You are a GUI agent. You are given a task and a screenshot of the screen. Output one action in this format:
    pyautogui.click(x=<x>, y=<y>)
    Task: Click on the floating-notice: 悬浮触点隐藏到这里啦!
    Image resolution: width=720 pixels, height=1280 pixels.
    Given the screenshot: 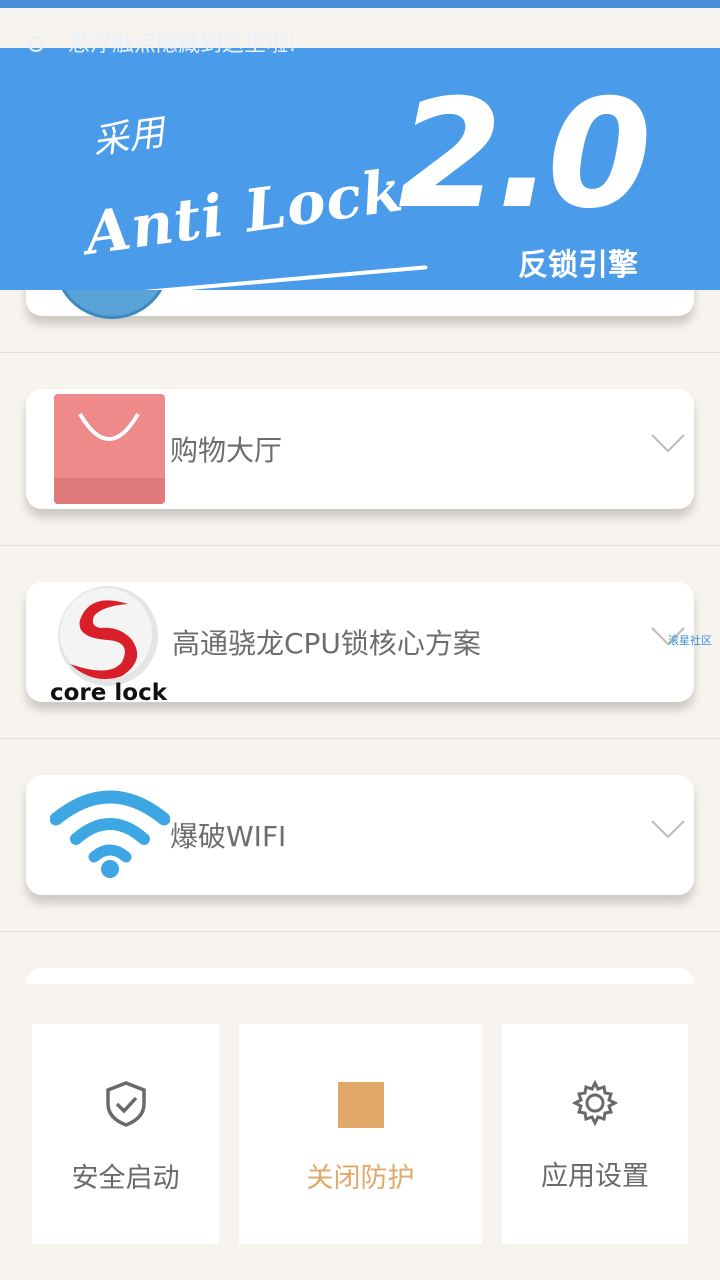 What is the action you would take?
    pyautogui.click(x=360, y=40)
    